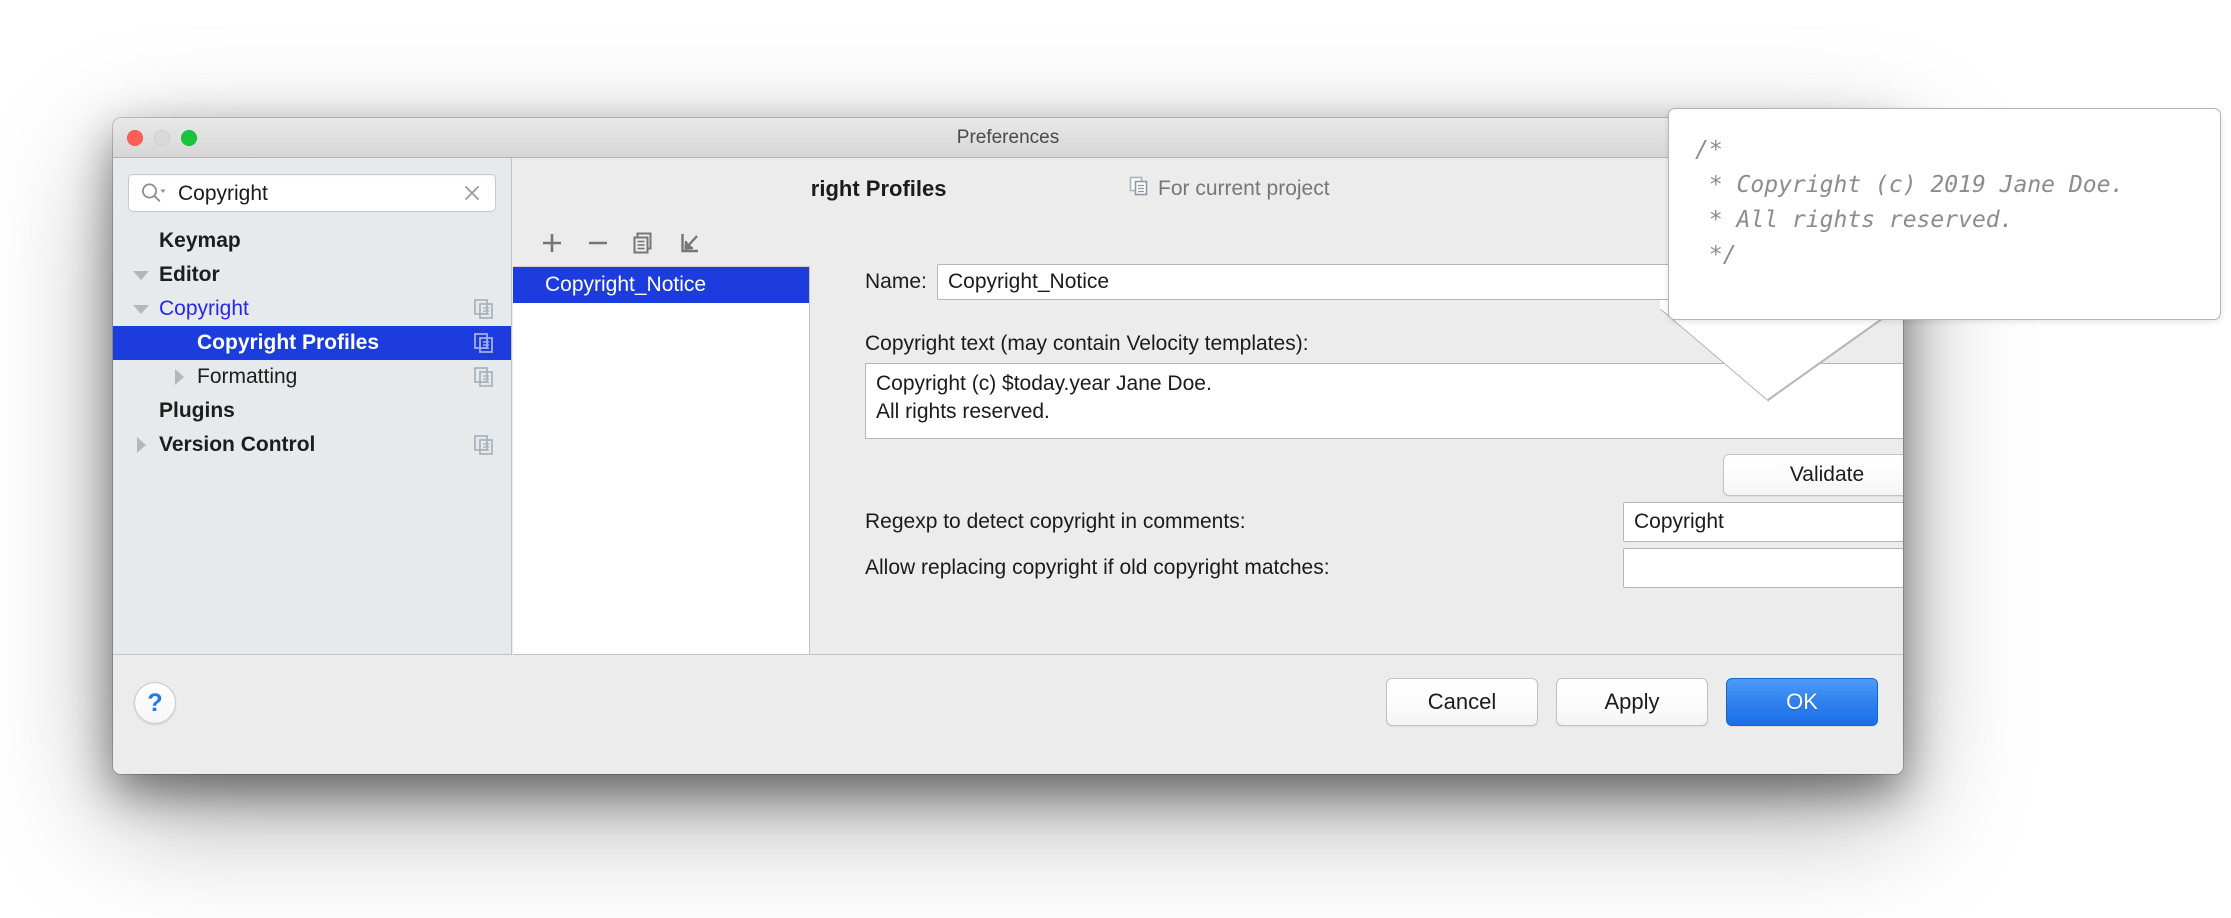 The width and height of the screenshot is (2231, 918). Describe the element at coordinates (661, 285) in the screenshot. I see `profile-list-item: Copyright_Notice` at that location.